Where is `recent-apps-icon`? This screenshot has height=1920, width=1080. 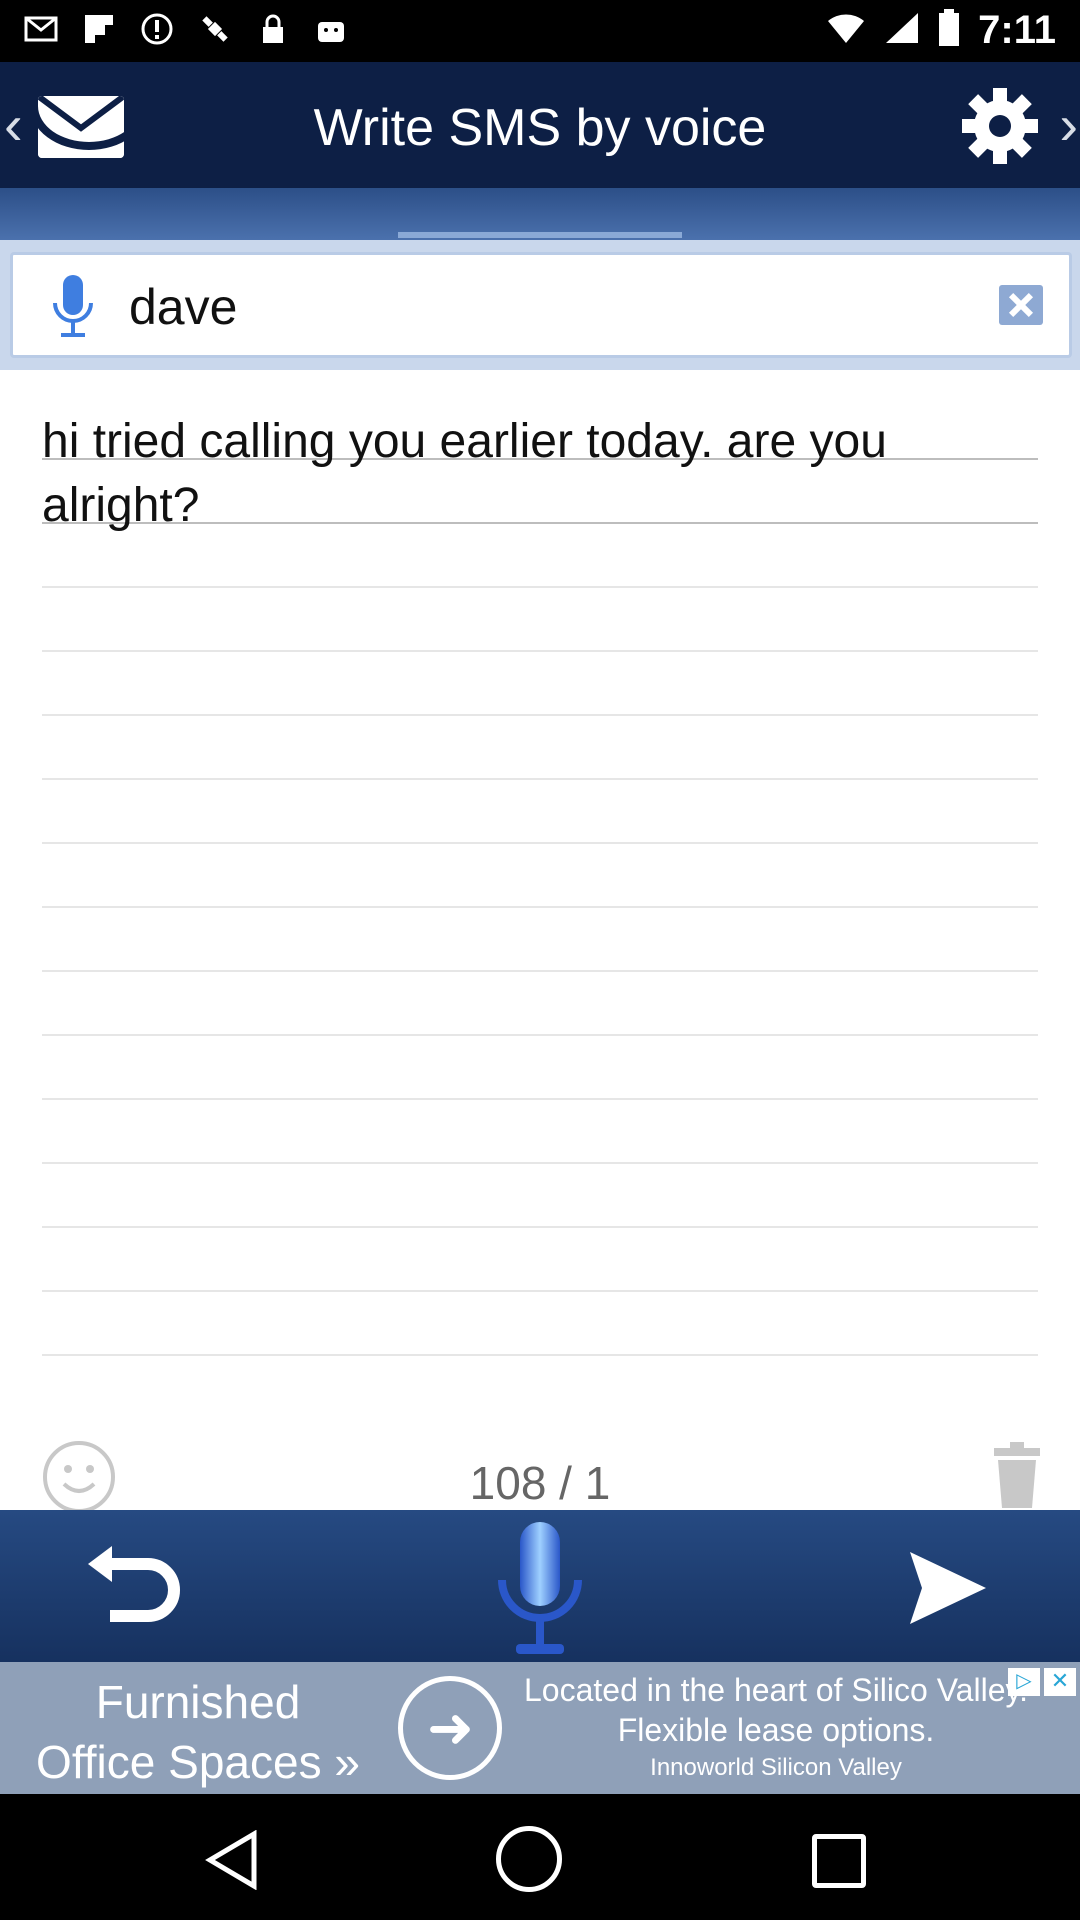
recent-apps-icon is located at coordinates (839, 1861).